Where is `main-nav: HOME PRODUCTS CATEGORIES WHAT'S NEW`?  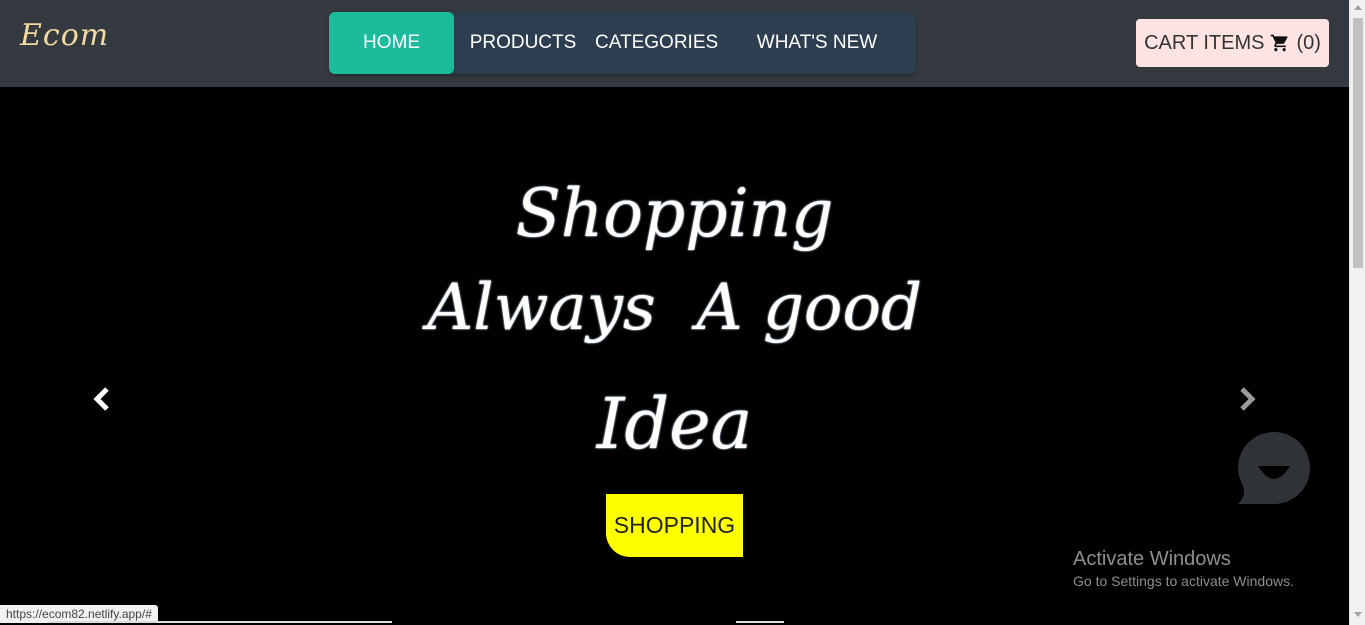 main-nav: HOME PRODUCTS CATEGORIES WHAT'S NEW is located at coordinates (622, 43).